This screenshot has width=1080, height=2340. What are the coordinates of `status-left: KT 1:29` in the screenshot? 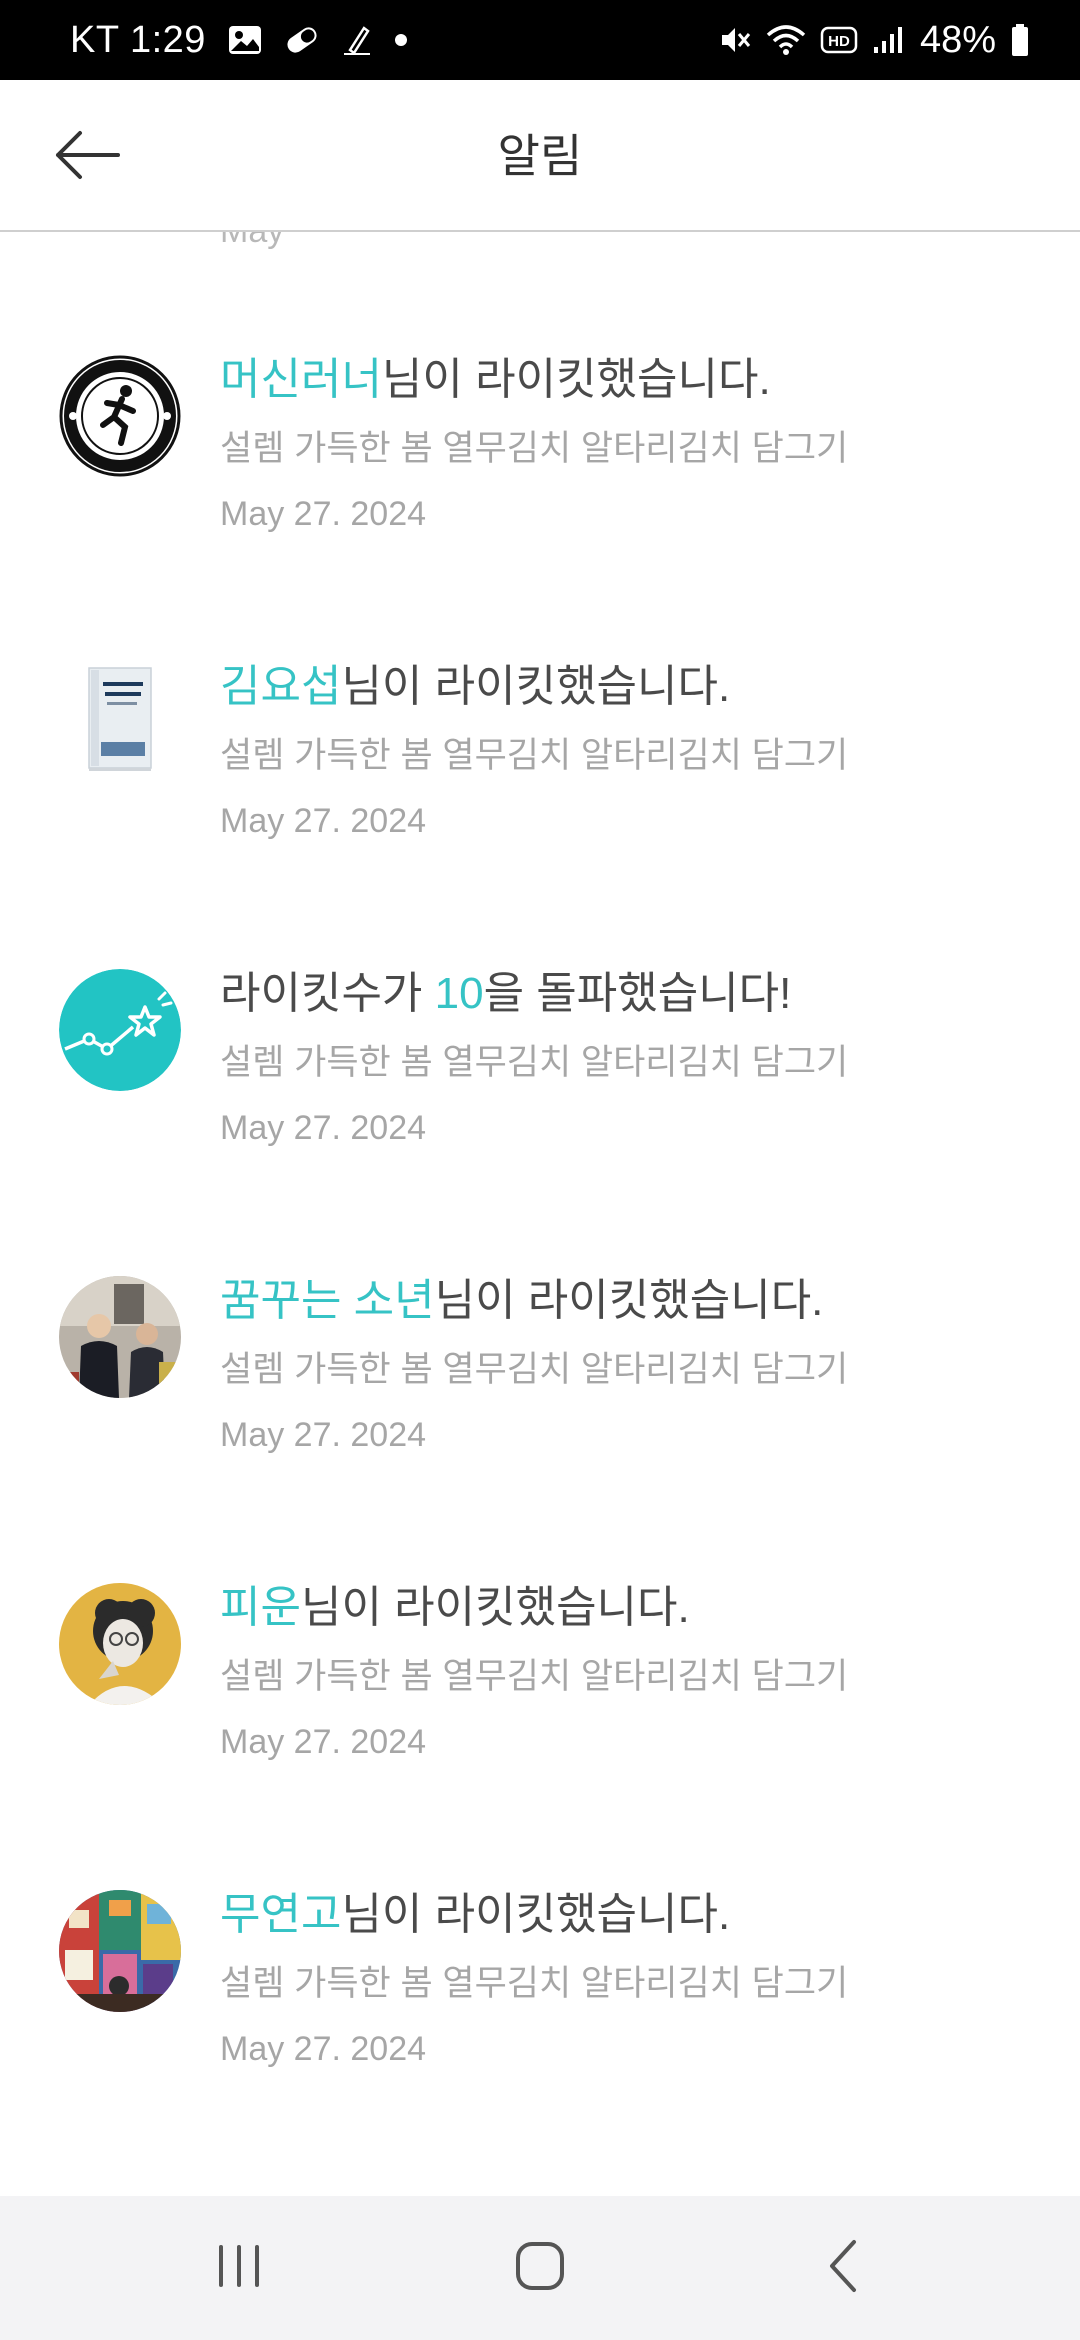 It's located at (239, 40).